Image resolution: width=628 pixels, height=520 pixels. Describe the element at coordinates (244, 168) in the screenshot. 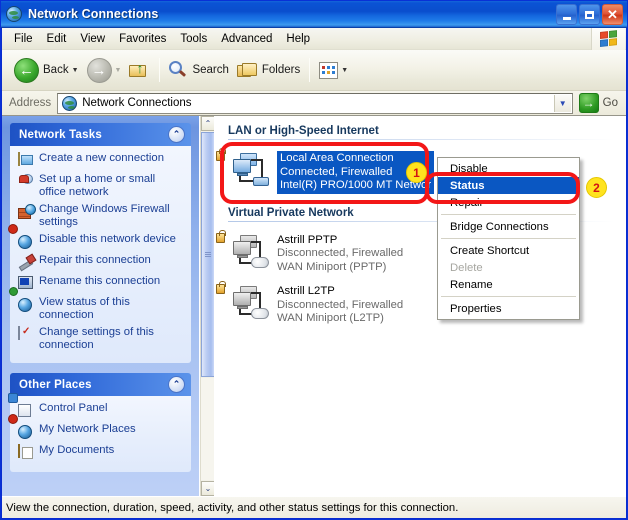

I see `lan-connection-icon` at that location.